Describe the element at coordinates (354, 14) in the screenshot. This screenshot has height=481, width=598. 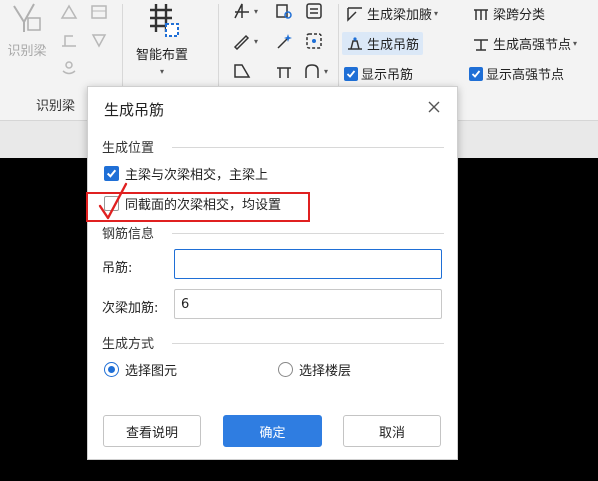
I see `haunch-icon` at that location.